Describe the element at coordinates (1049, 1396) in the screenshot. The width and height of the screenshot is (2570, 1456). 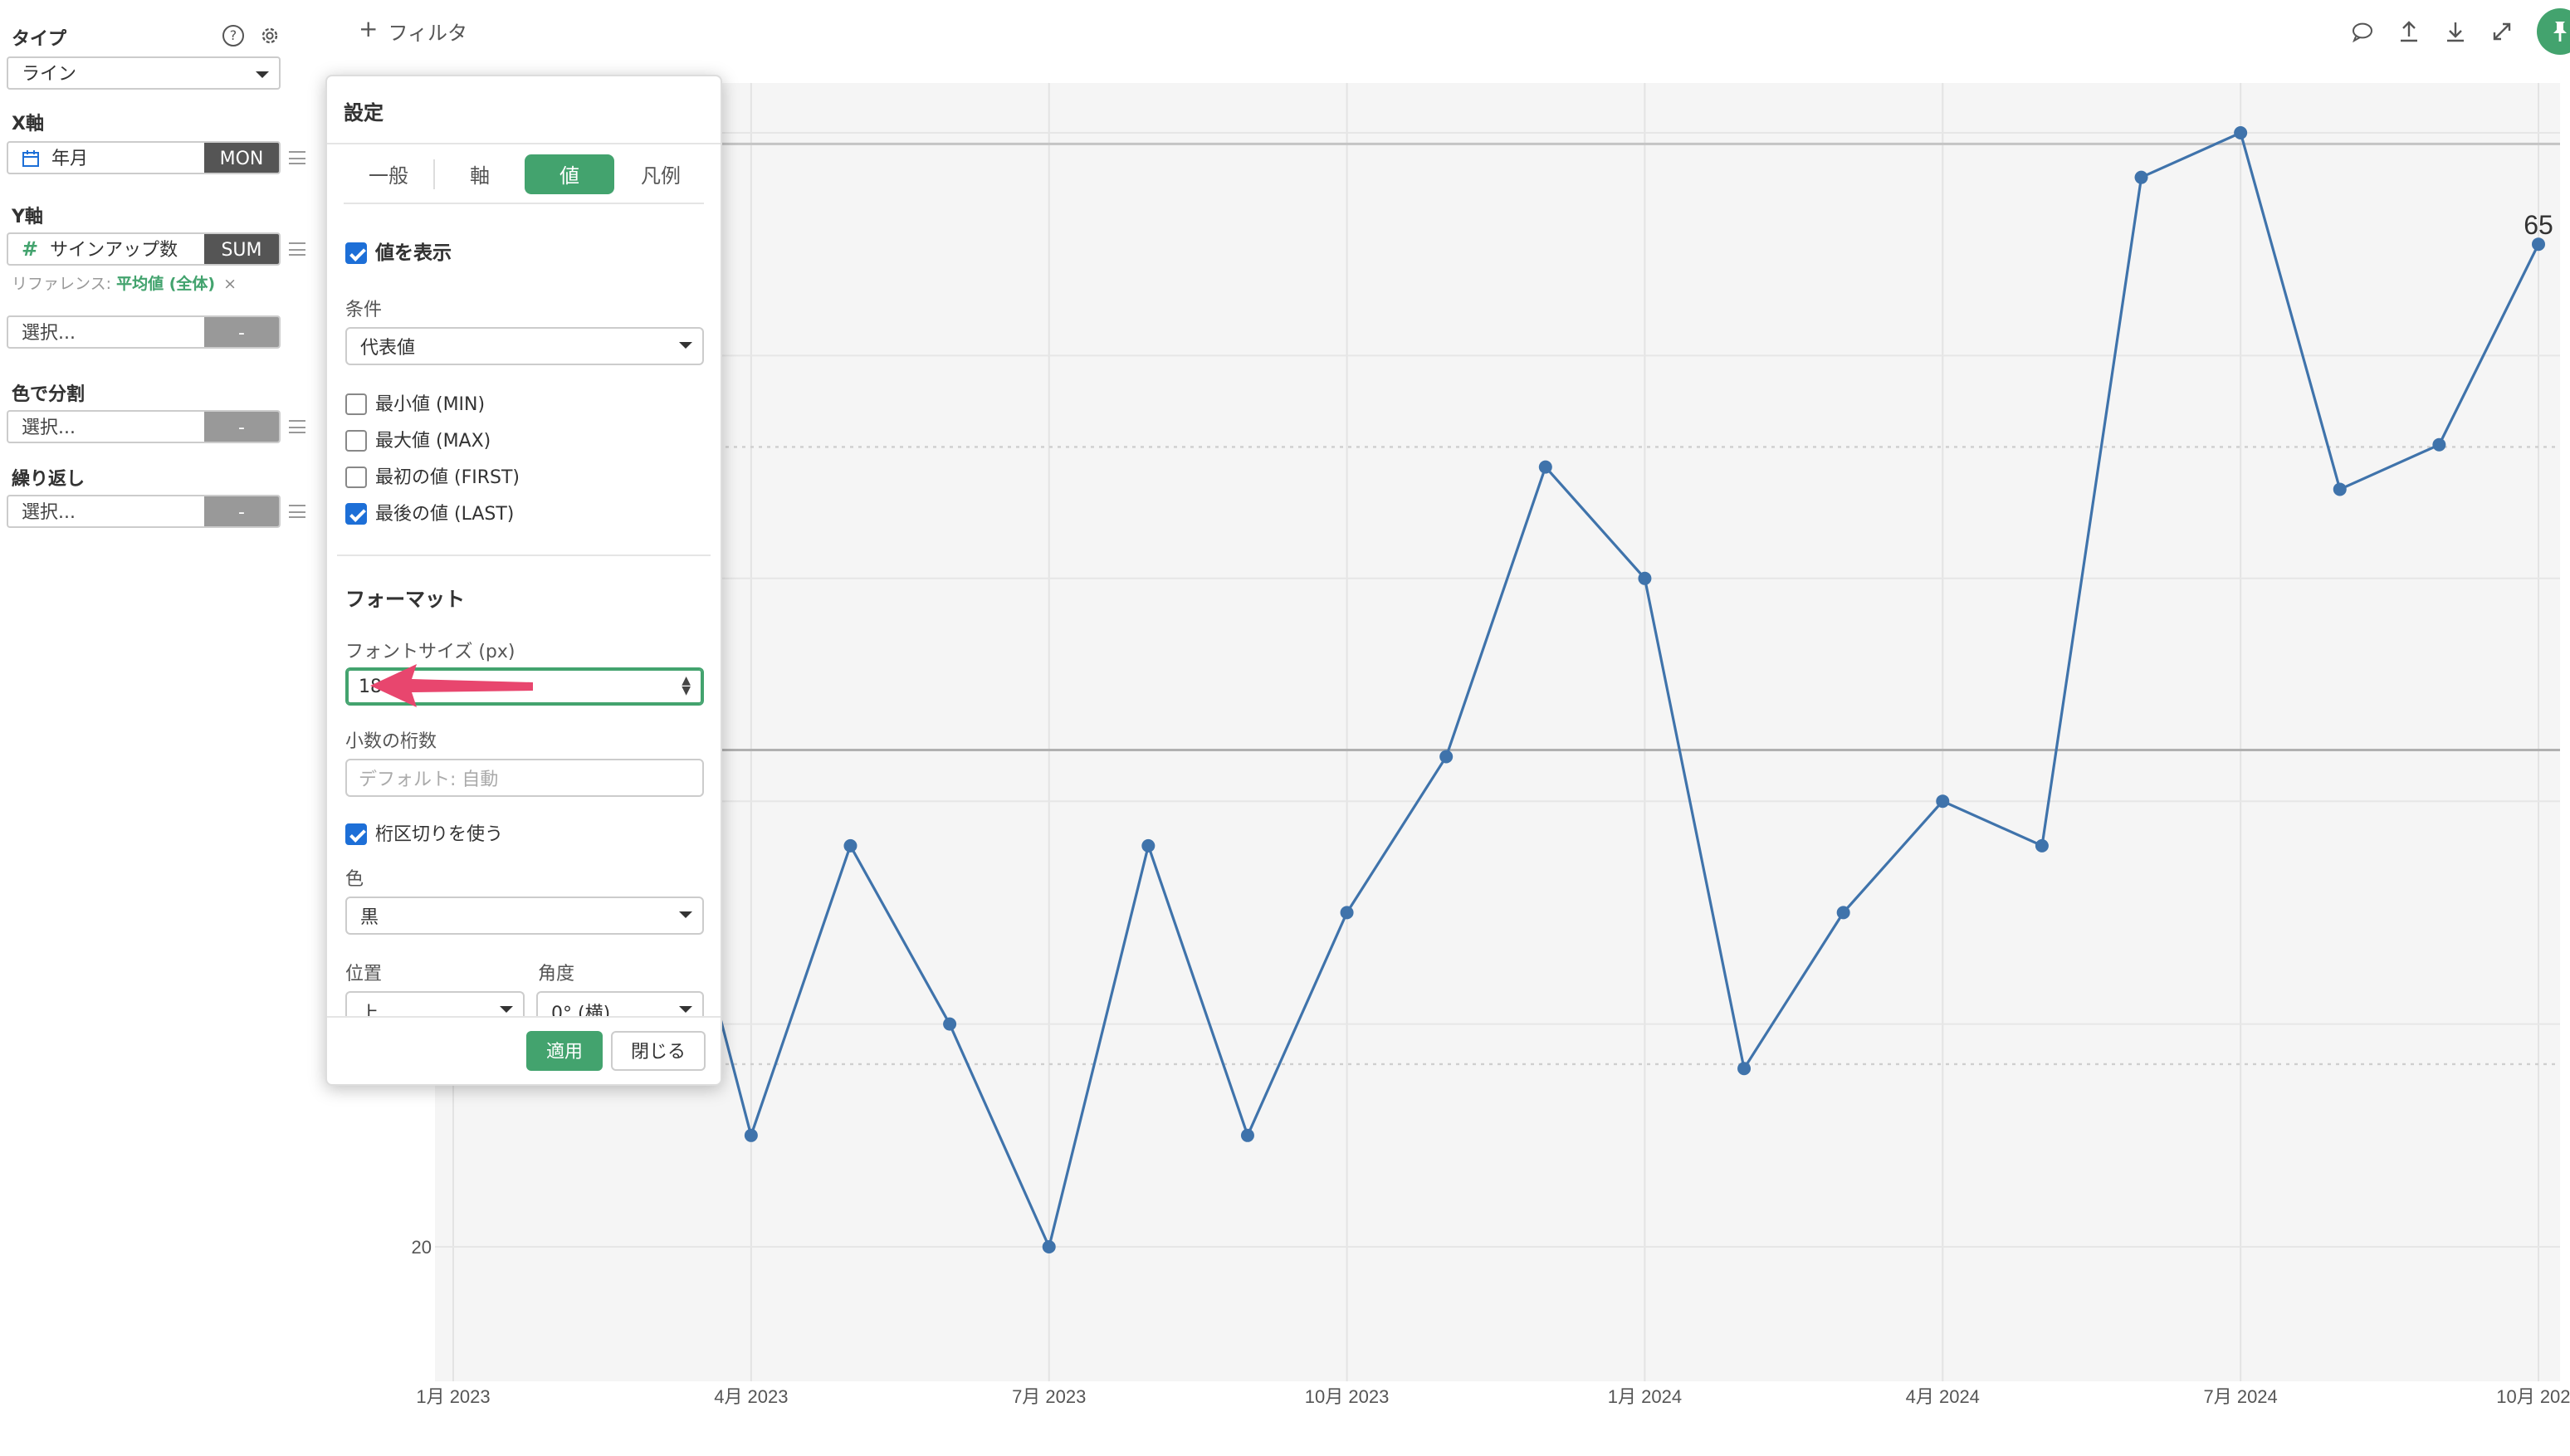
I see `x-tick-label: 7月 2023` at that location.